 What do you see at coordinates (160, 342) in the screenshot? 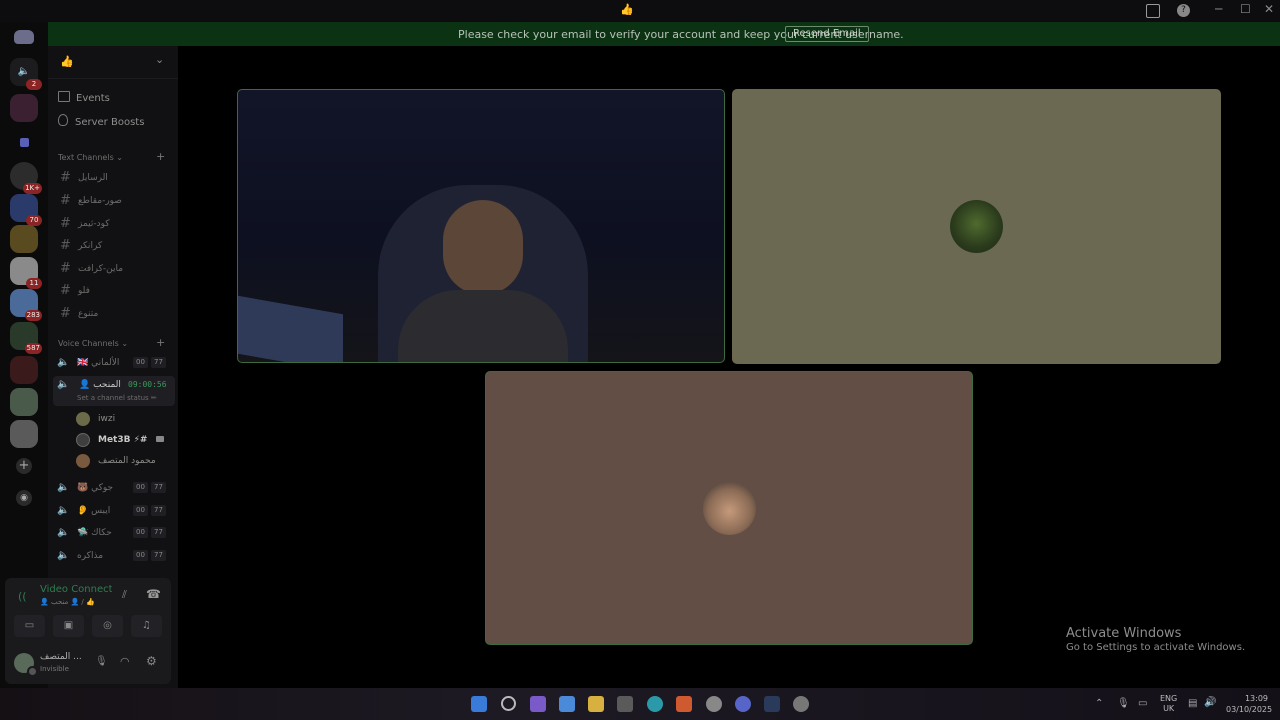
I see `add-voice-channel-icon: +` at bounding box center [160, 342].